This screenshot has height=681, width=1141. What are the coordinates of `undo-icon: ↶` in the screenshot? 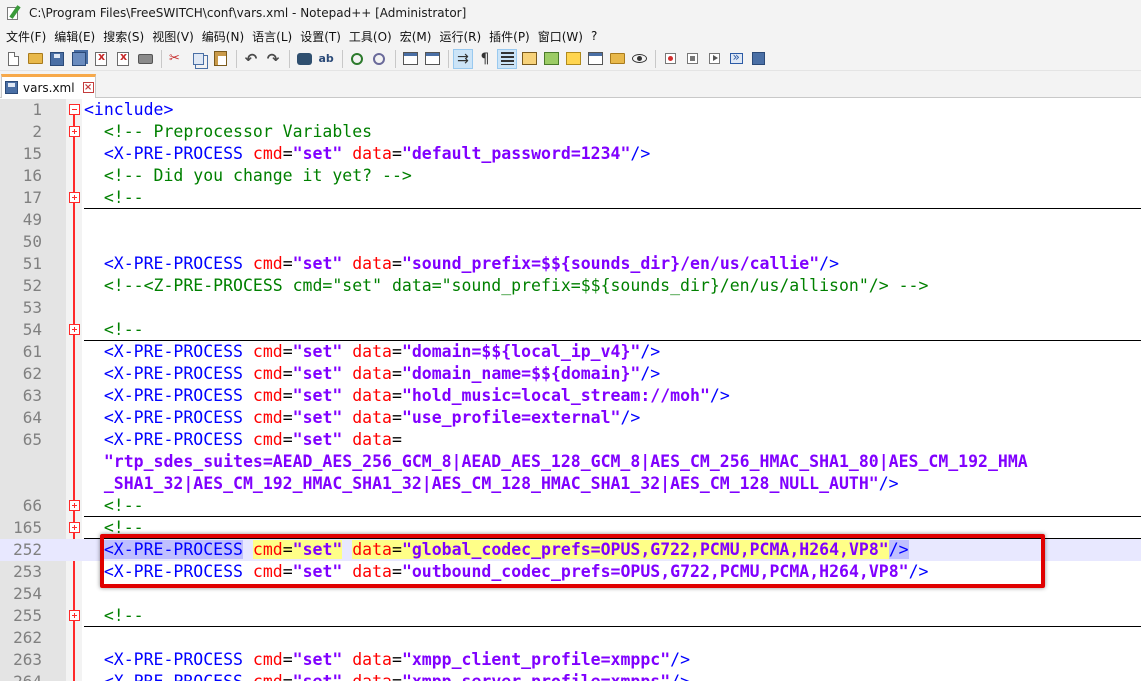 It's located at (251, 59).